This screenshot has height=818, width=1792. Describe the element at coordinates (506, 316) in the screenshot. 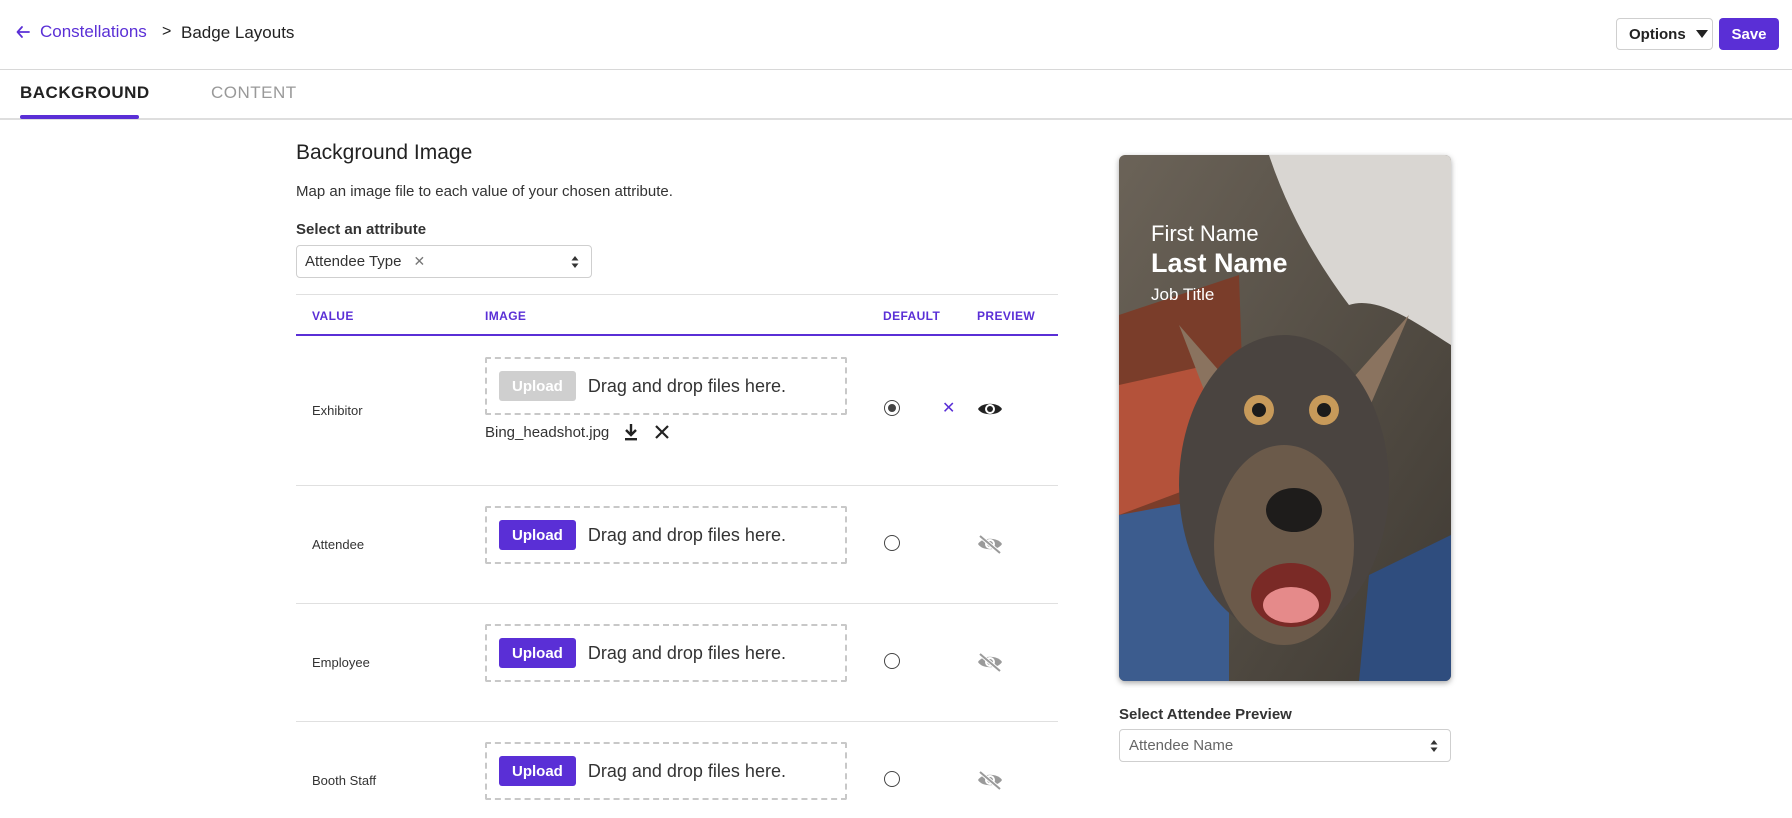

I see `column-header-image: IMAGE` at that location.